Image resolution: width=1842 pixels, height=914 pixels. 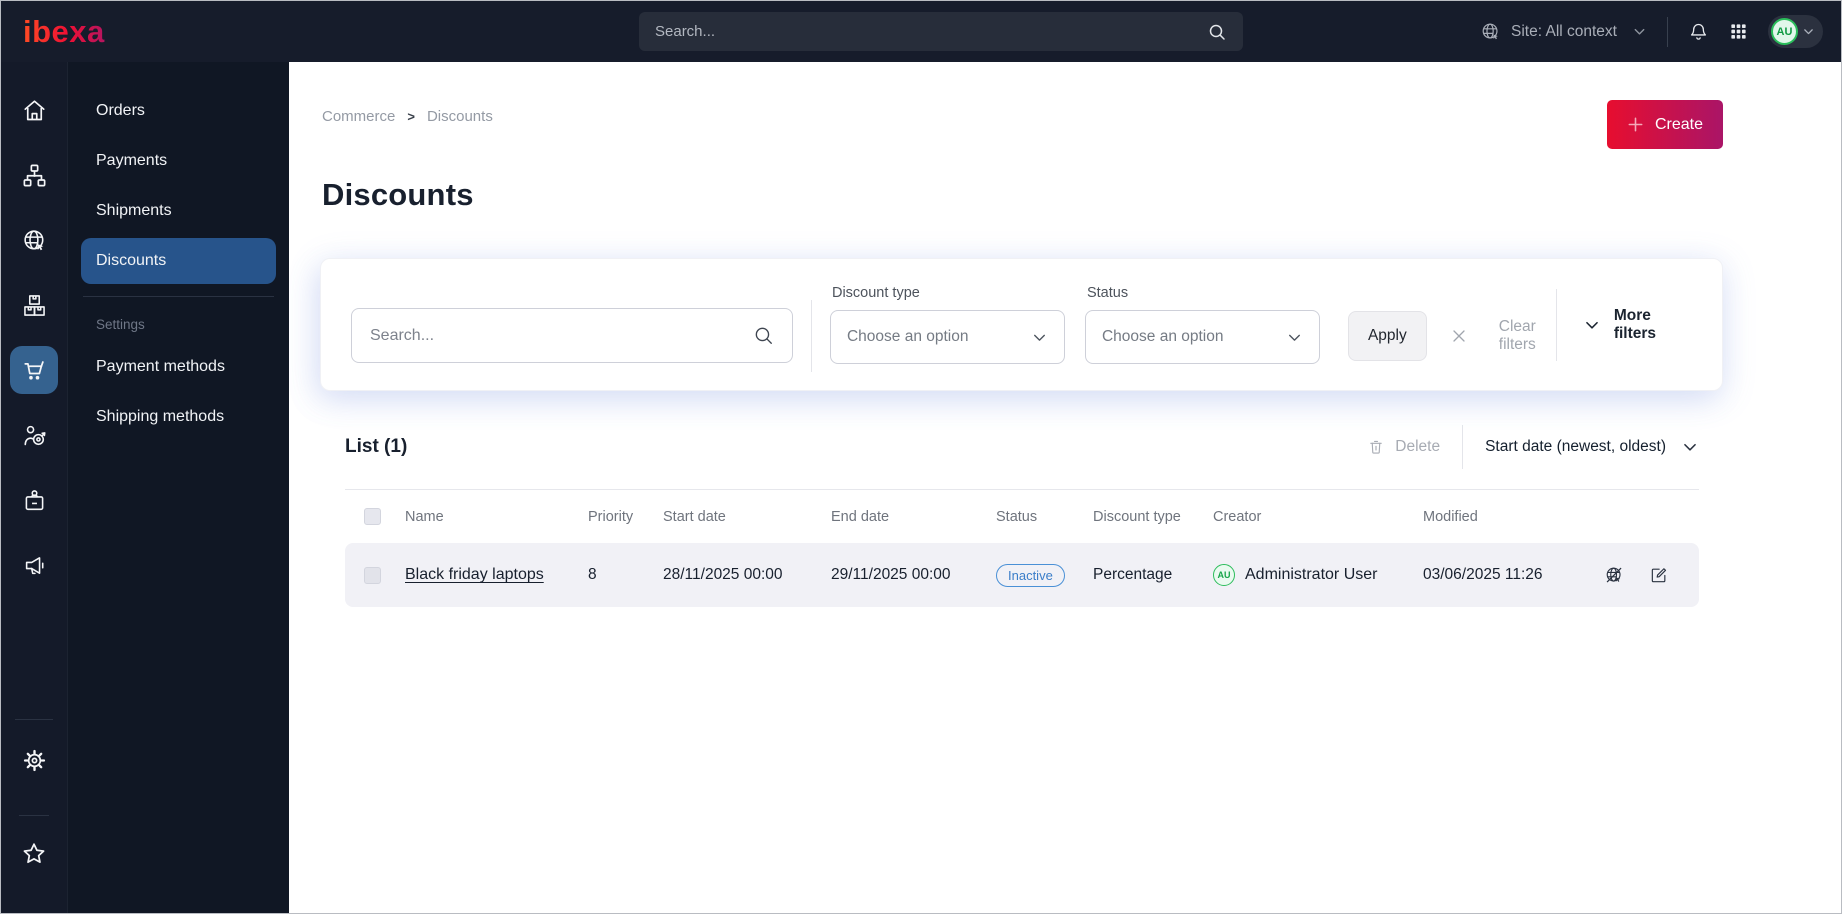 I want to click on plus-icon, so click(x=1635, y=124).